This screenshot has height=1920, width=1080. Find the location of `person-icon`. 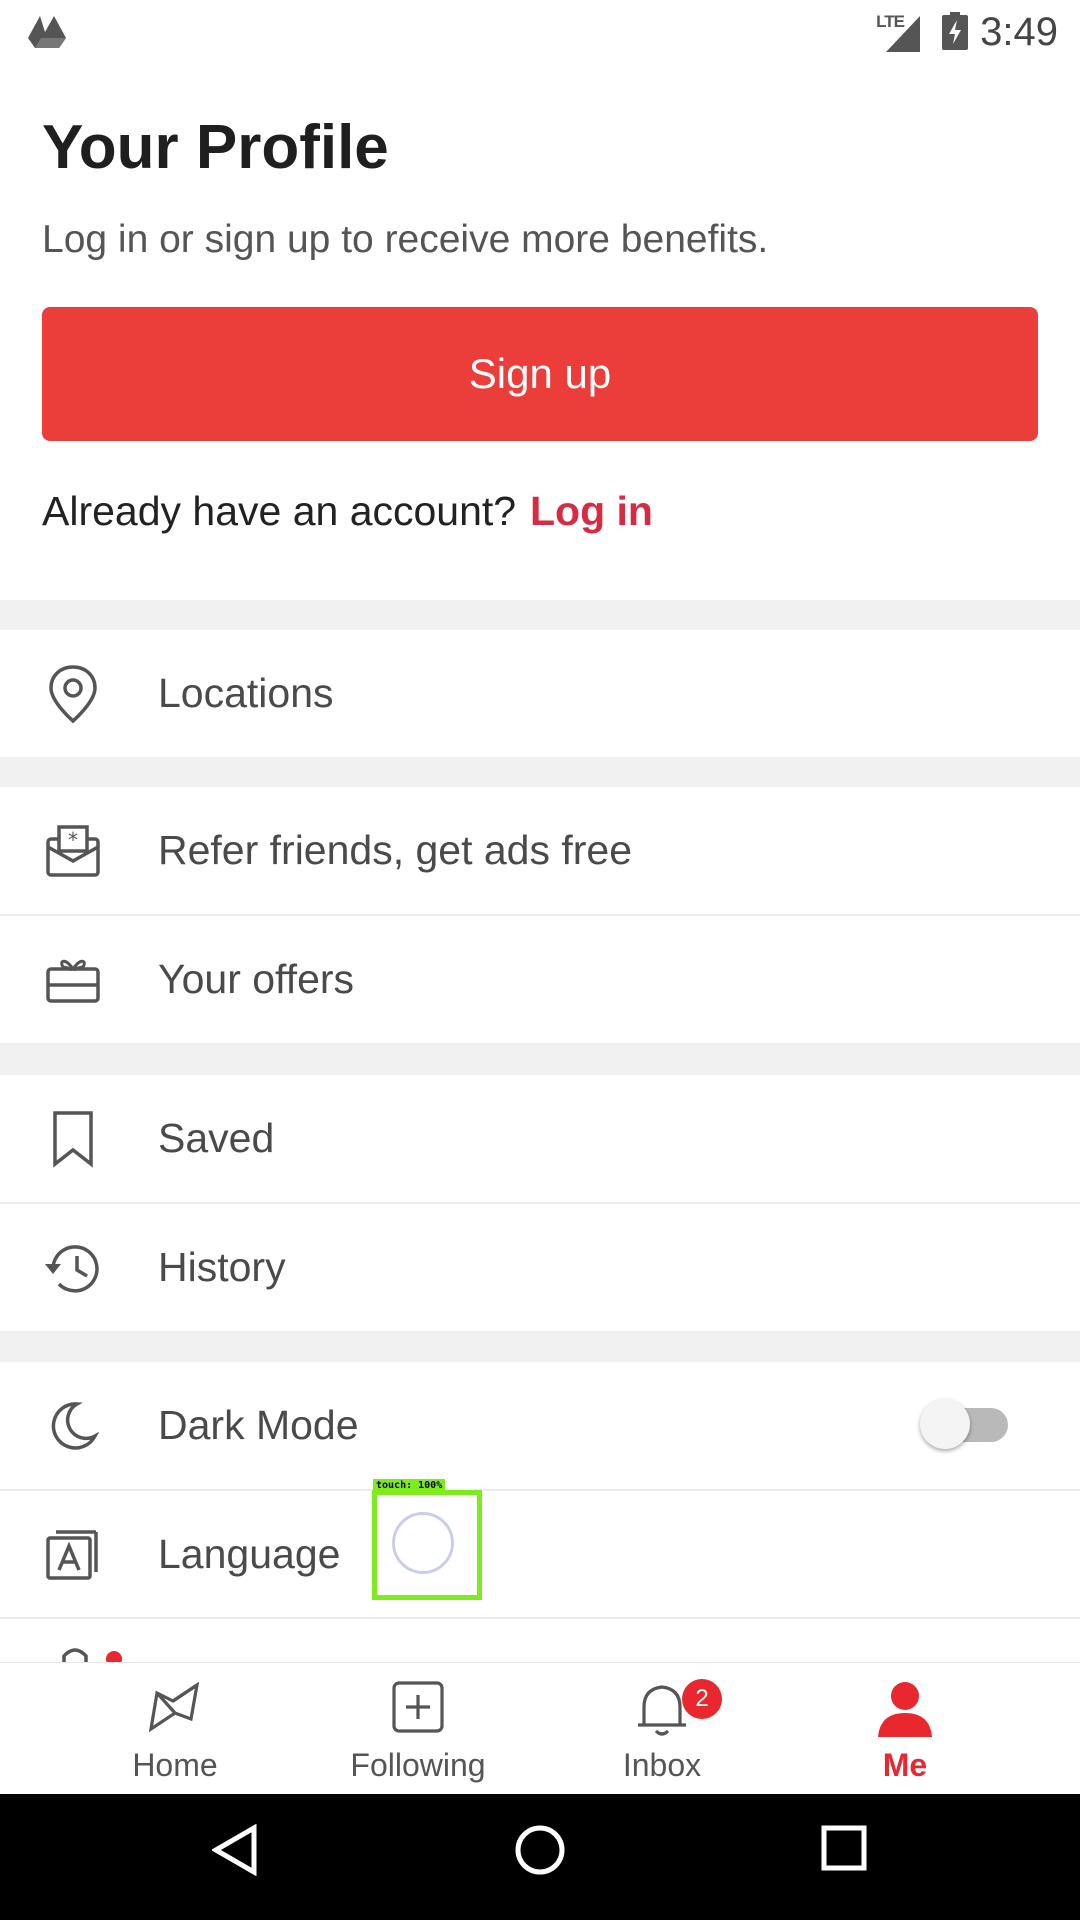

person-icon is located at coordinates (905, 1709).